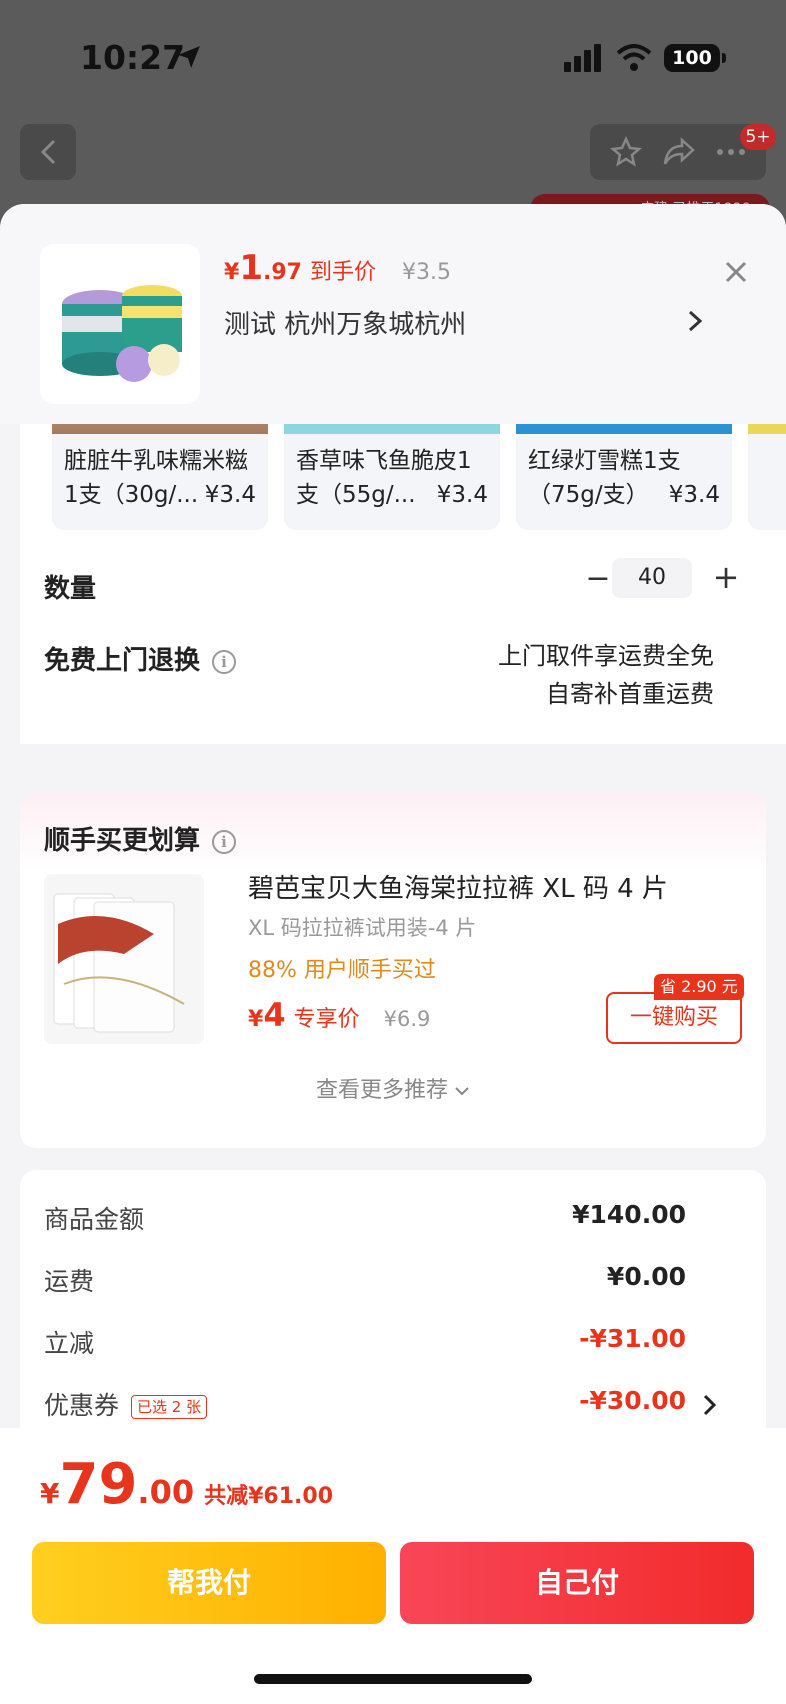  What do you see at coordinates (82, 1405) in the screenshot?
I see `coupon-label: 优惠券` at bounding box center [82, 1405].